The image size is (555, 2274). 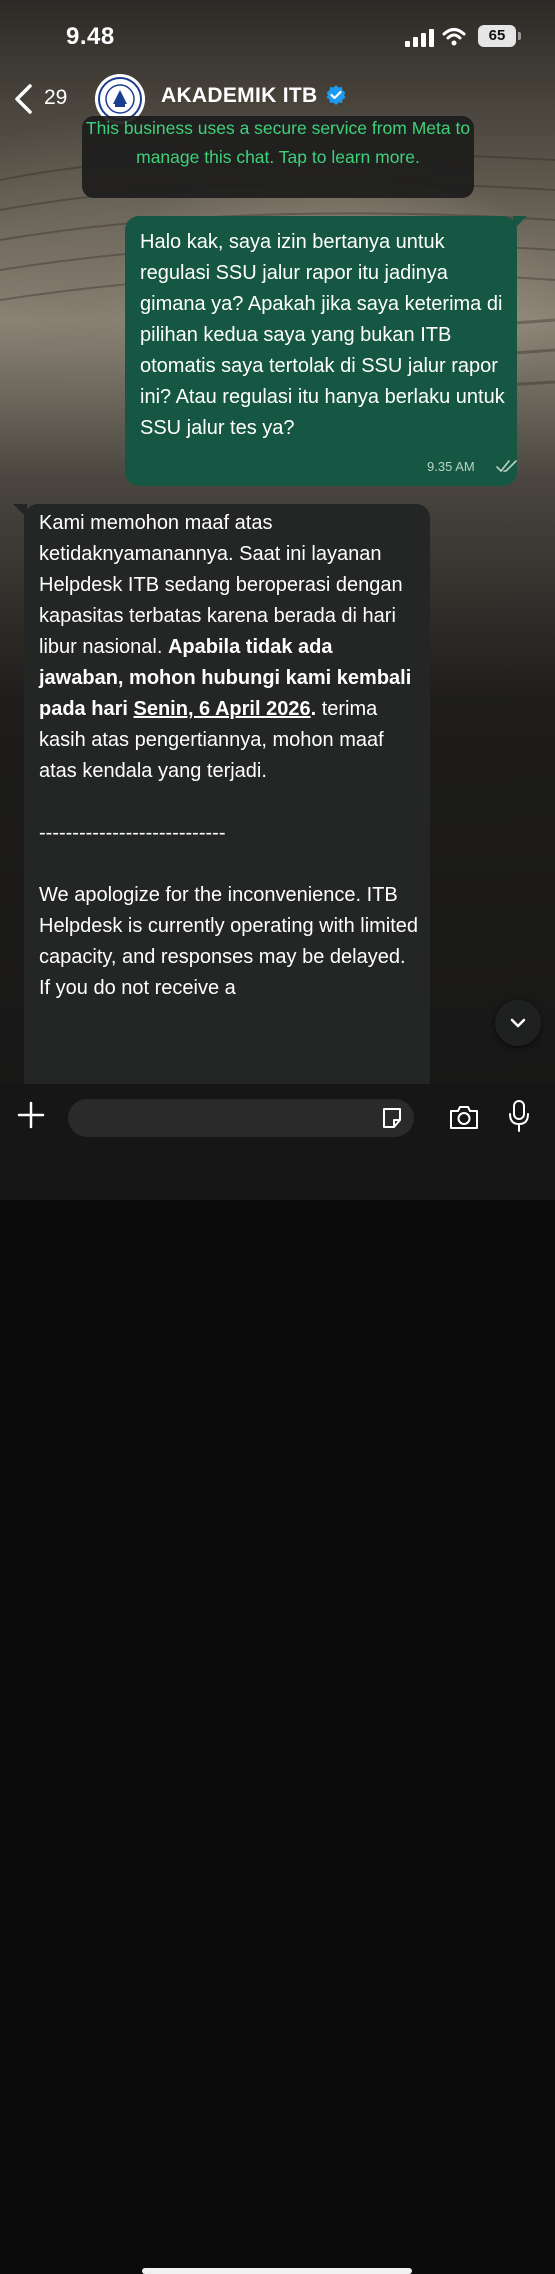 What do you see at coordinates (239, 96) in the screenshot?
I see `contact-name: AKADEMIK ITB` at bounding box center [239, 96].